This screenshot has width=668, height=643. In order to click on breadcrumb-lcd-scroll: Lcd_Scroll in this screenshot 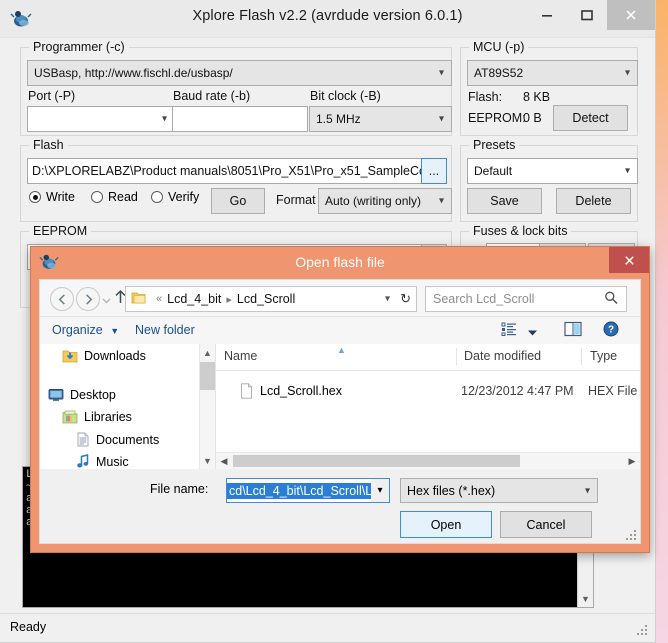, I will do `click(266, 299)`.